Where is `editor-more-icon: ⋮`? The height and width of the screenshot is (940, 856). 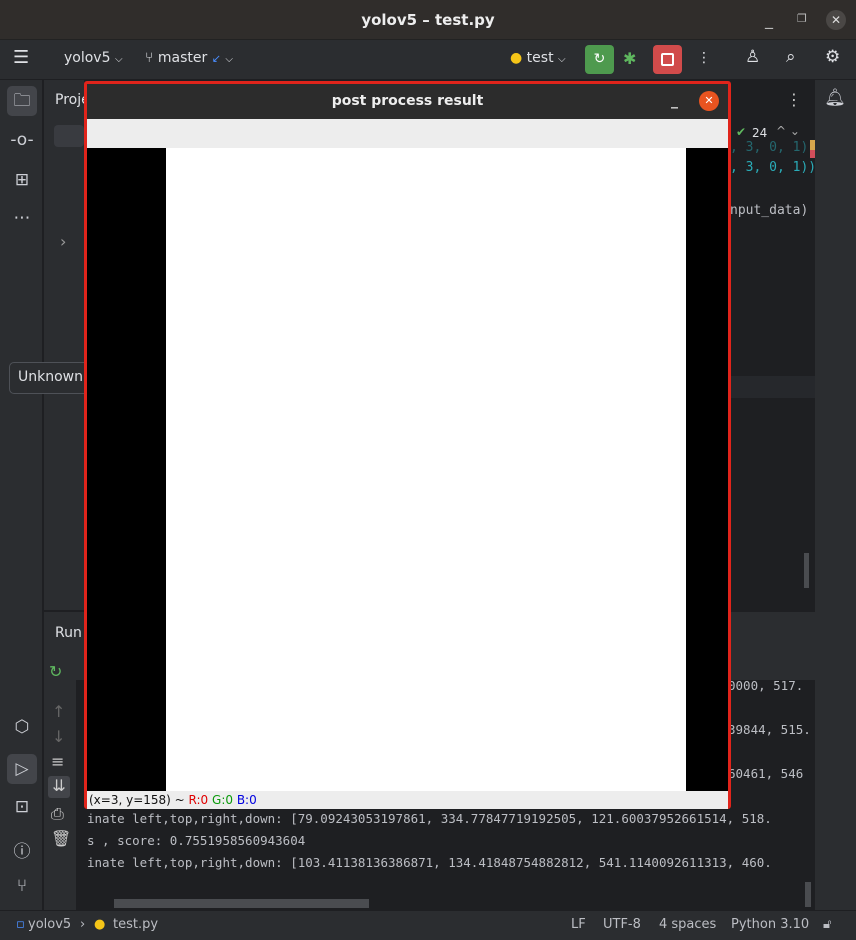 editor-more-icon: ⋮ is located at coordinates (794, 99).